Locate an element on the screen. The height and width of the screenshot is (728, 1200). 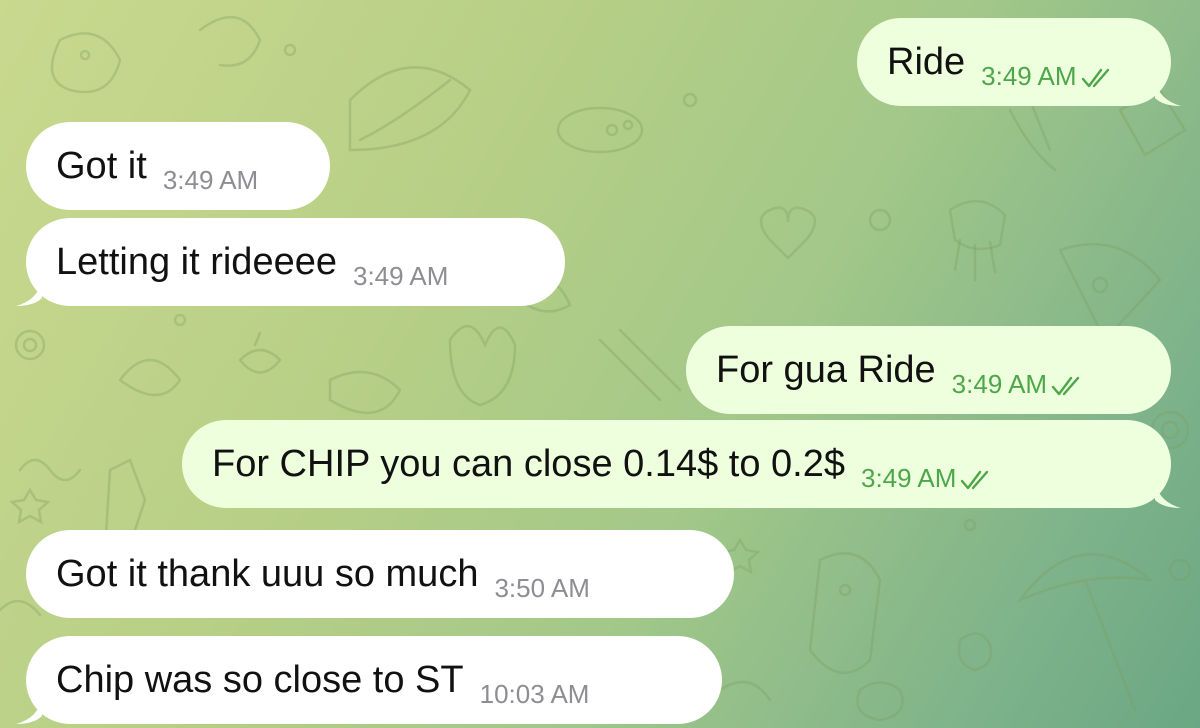
message-time: 10:03 AM is located at coordinates (534, 694).